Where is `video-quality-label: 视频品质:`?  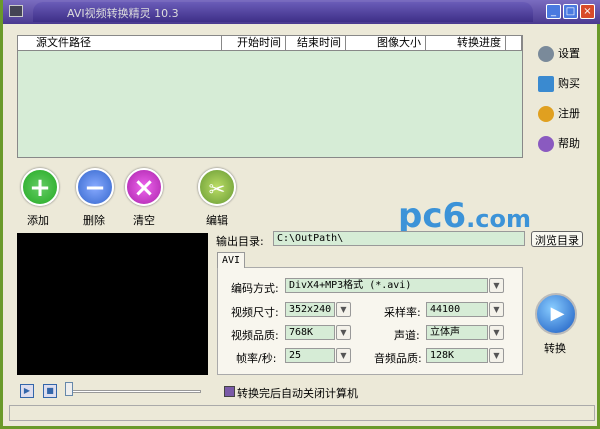 video-quality-label: 视频品质: is located at coordinates (255, 335).